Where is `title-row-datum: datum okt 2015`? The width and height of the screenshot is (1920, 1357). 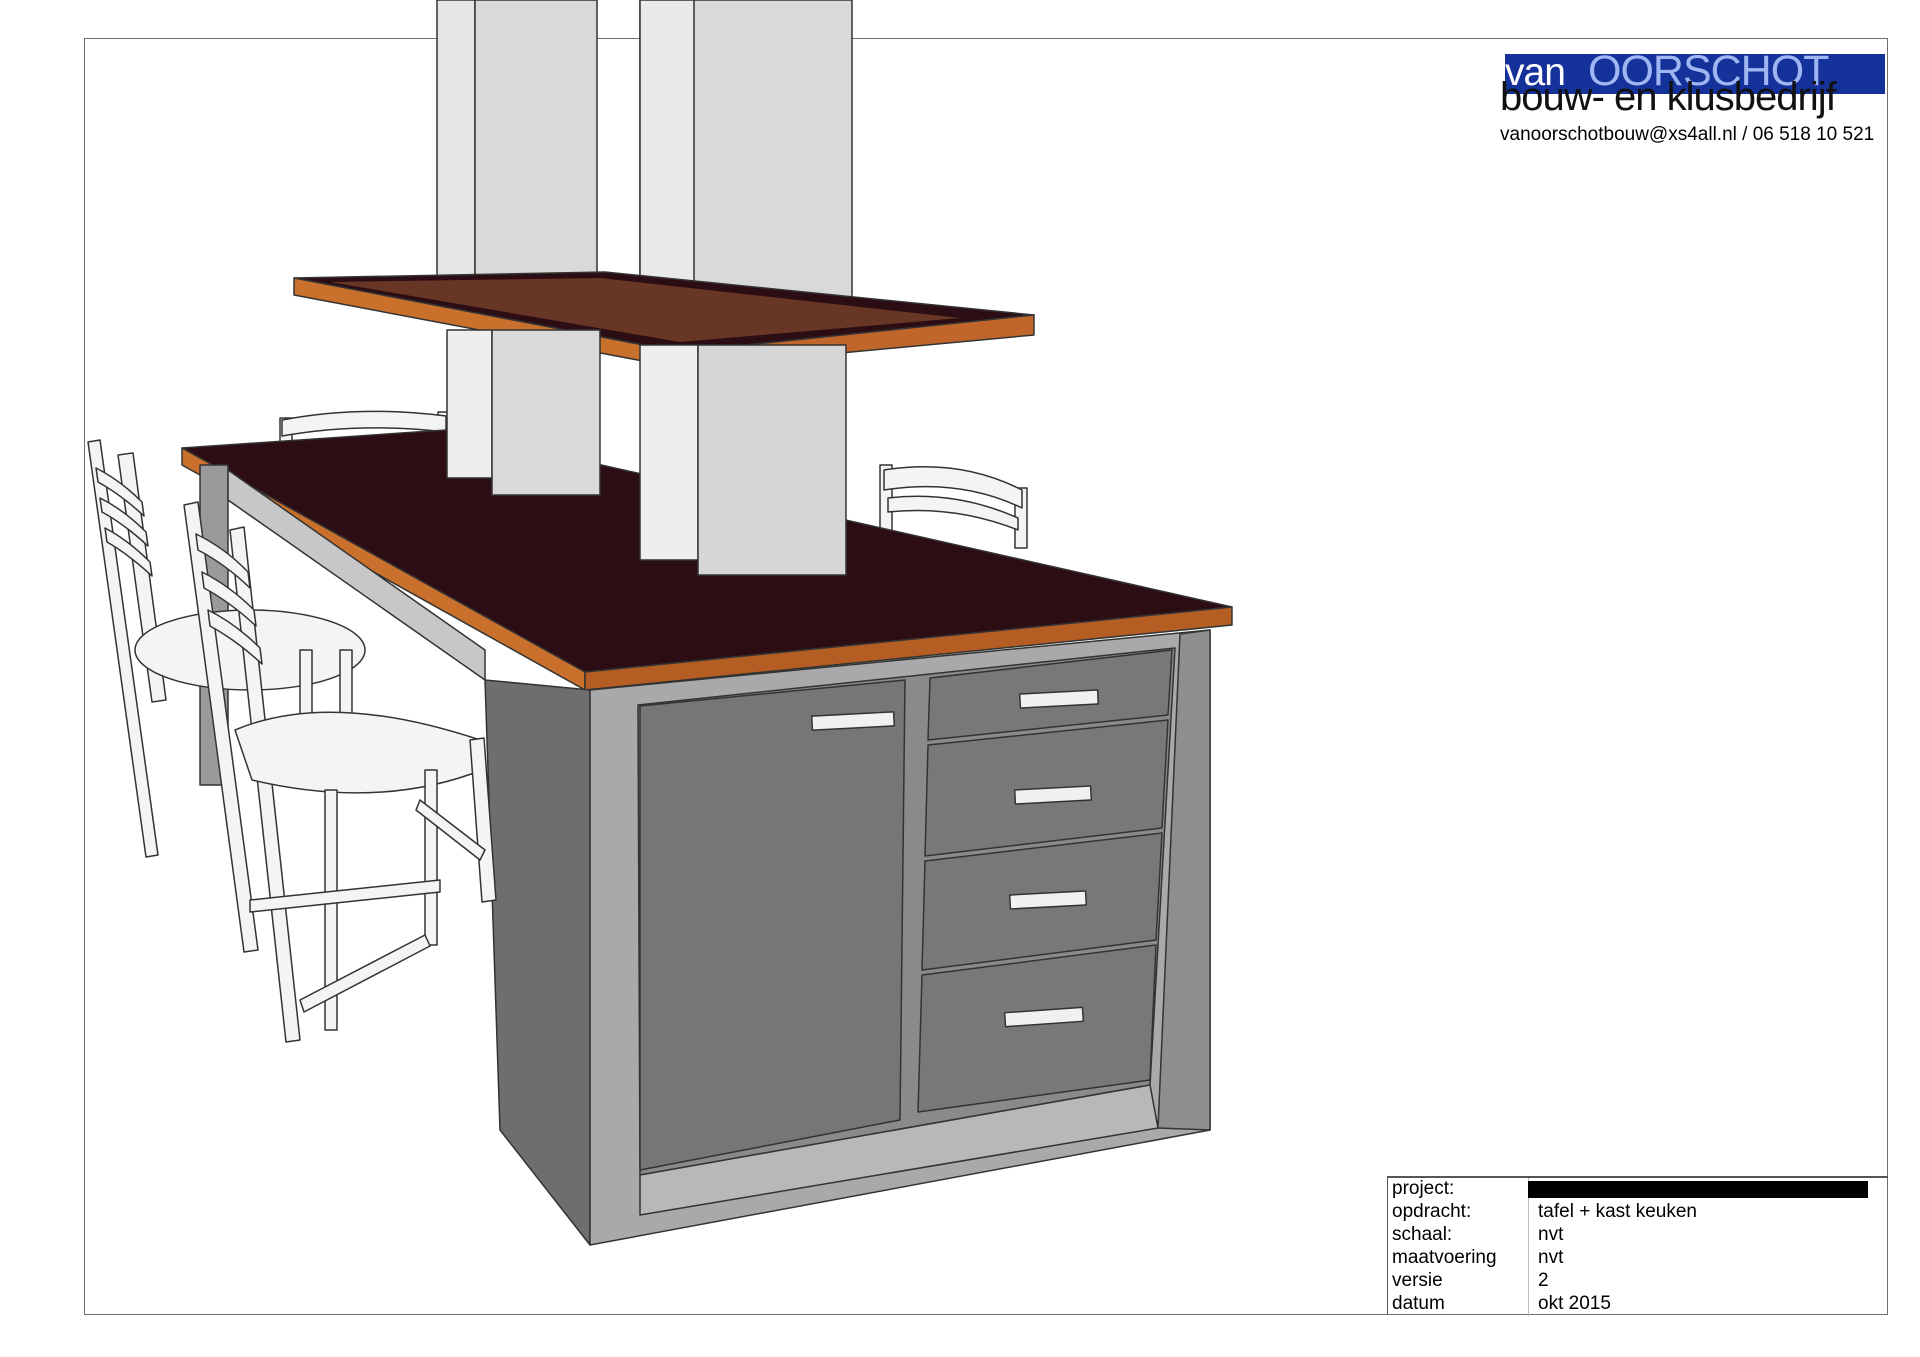 title-row-datum: datum okt 2015 is located at coordinates (1638, 1304).